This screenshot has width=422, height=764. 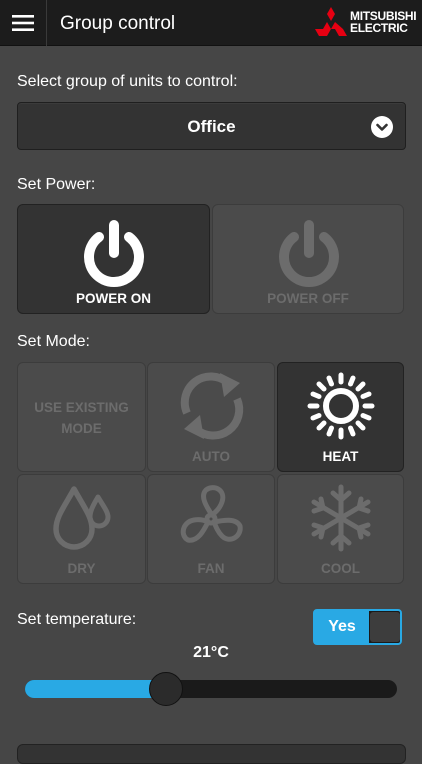 What do you see at coordinates (341, 406) in the screenshot?
I see `sun-icon` at bounding box center [341, 406].